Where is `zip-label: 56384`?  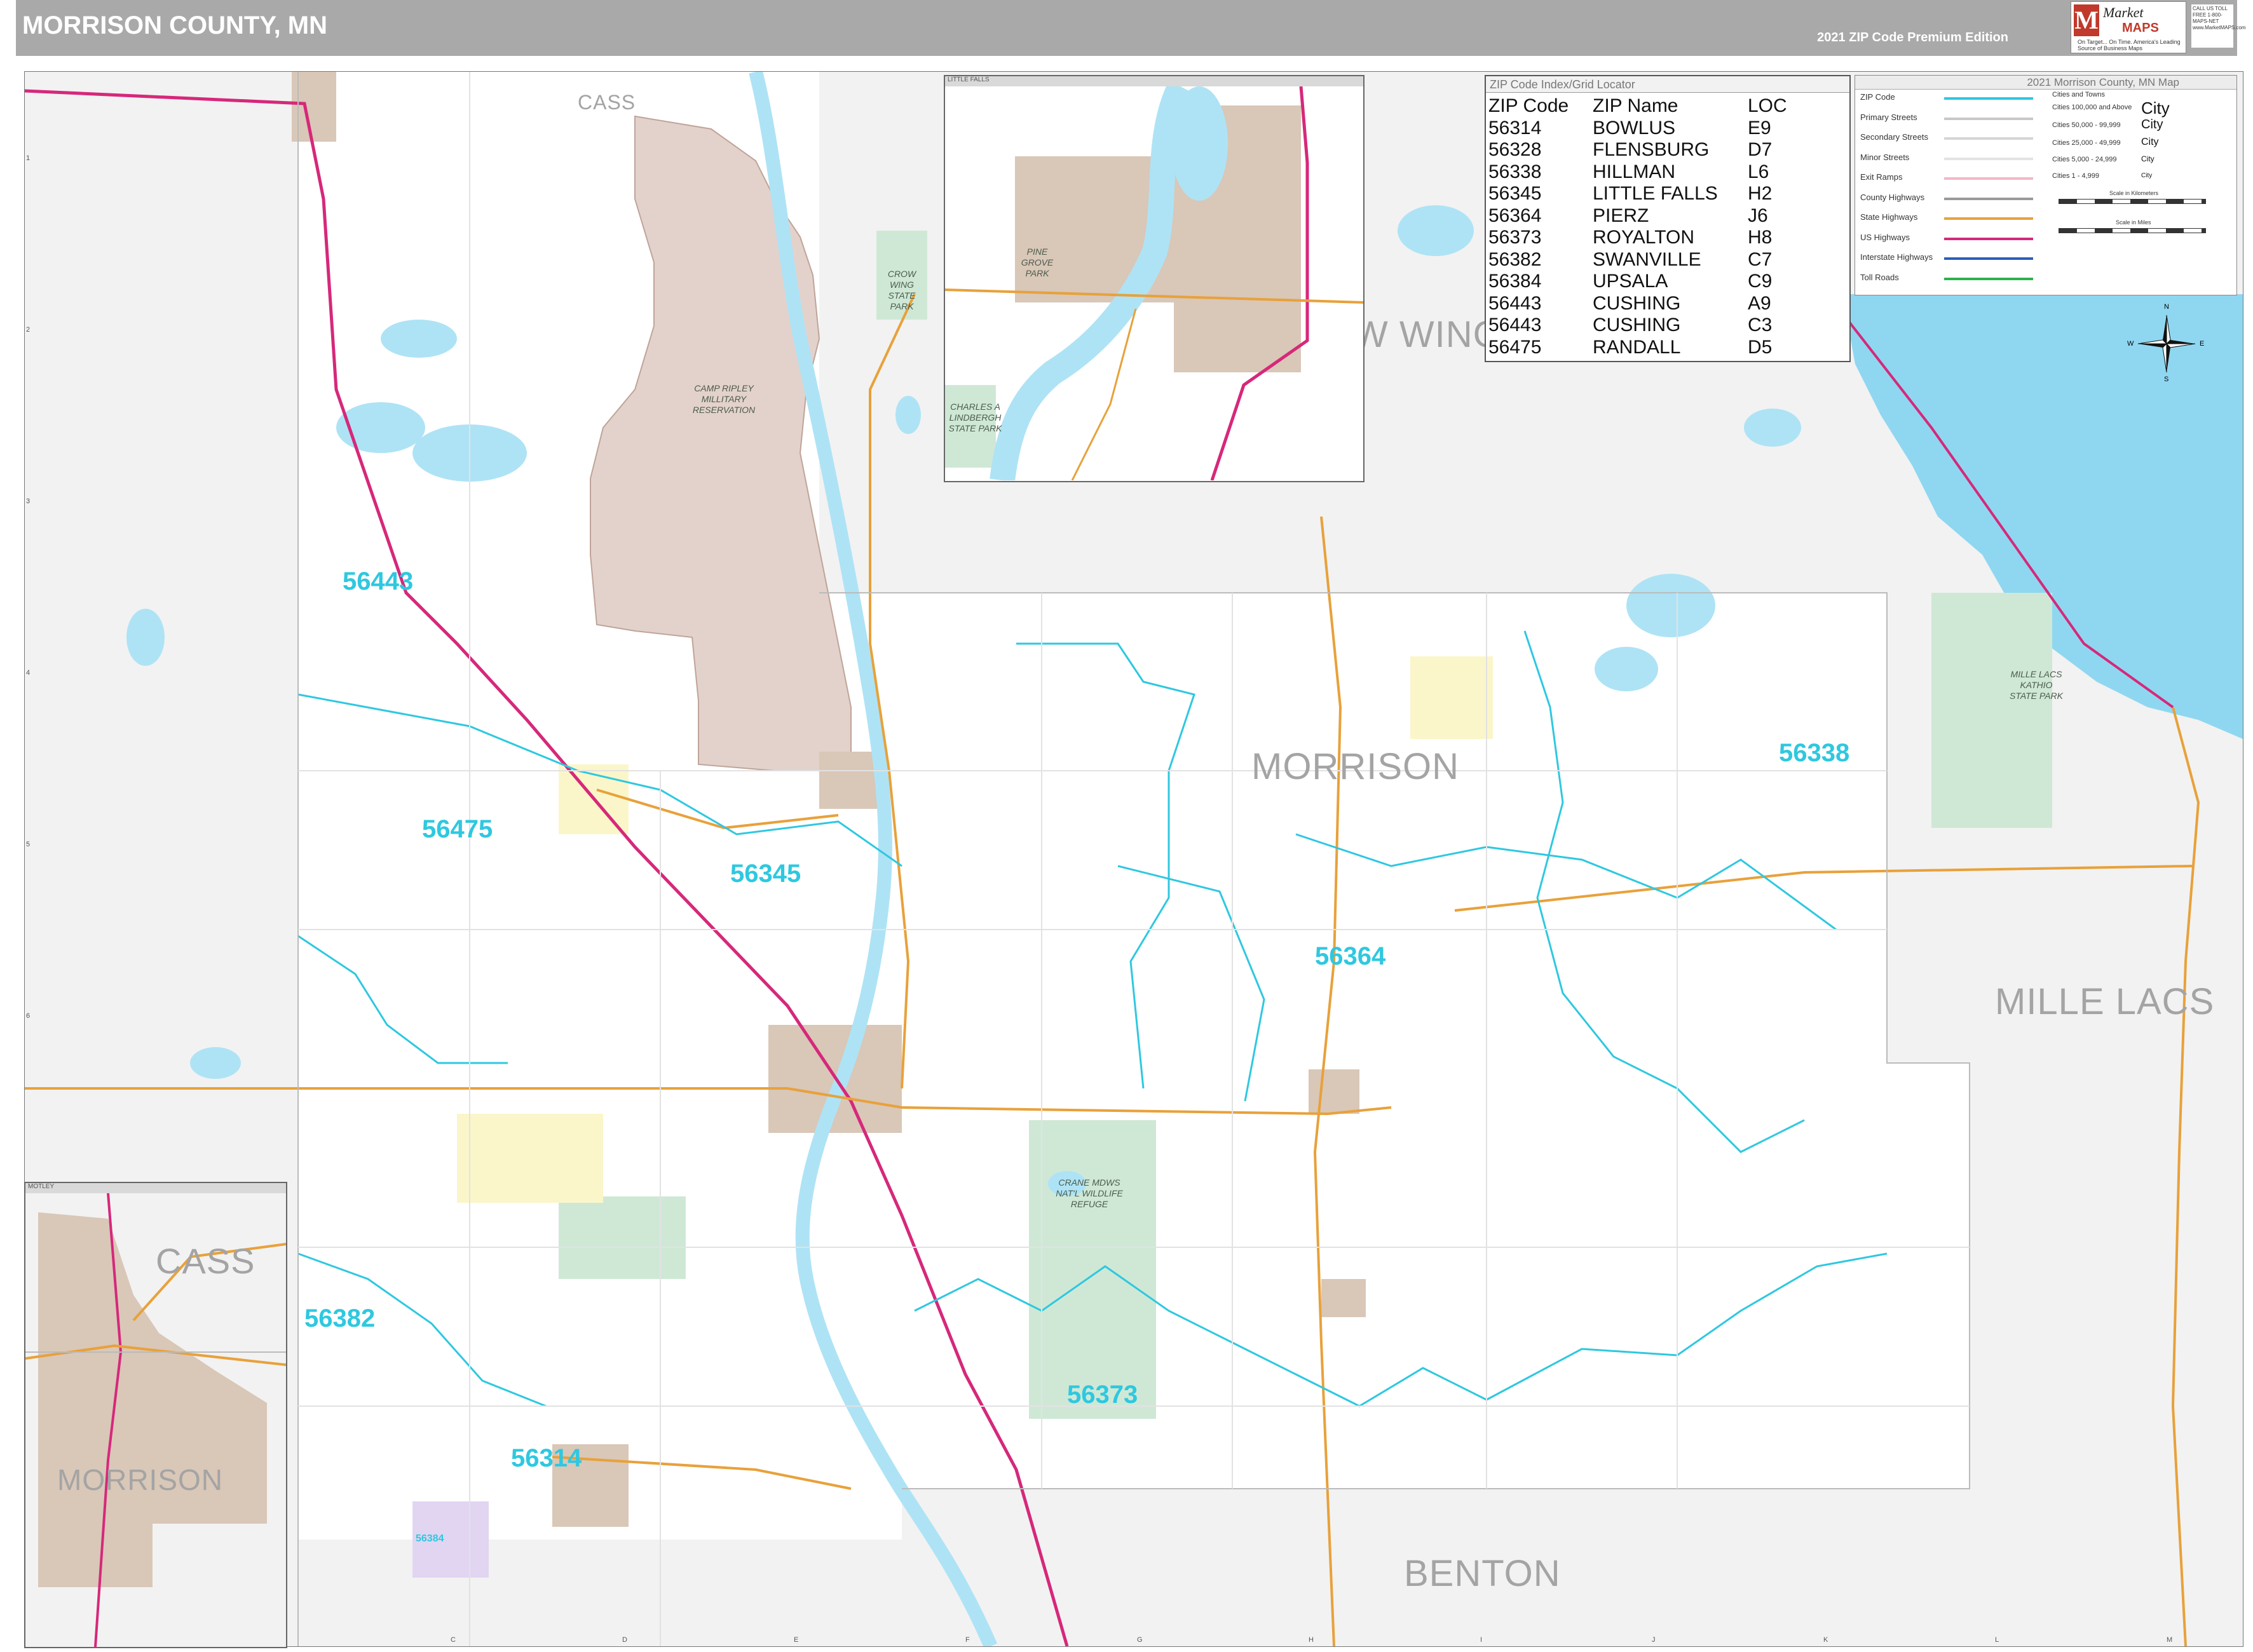
zip-label: 56384 is located at coordinates (430, 1538).